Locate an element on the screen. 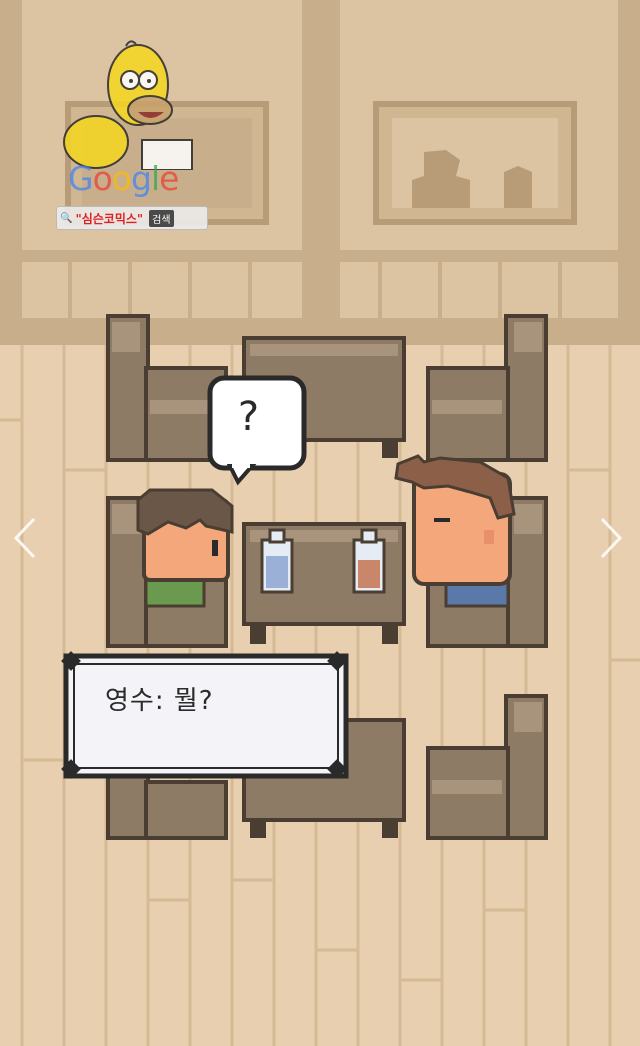 This screenshot has width=640, height=1046. search-bar: 🔍 "심슨코믹스" 검색 is located at coordinates (132, 218).